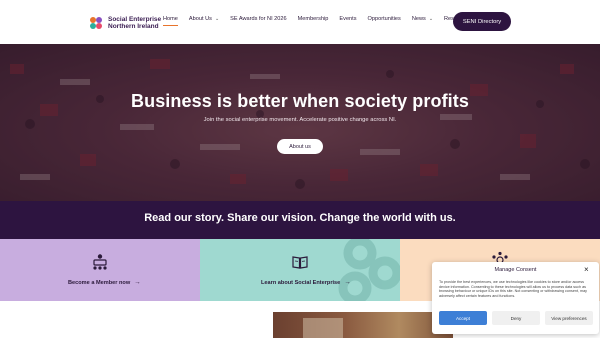  I want to click on nav-events: Events, so click(347, 19).